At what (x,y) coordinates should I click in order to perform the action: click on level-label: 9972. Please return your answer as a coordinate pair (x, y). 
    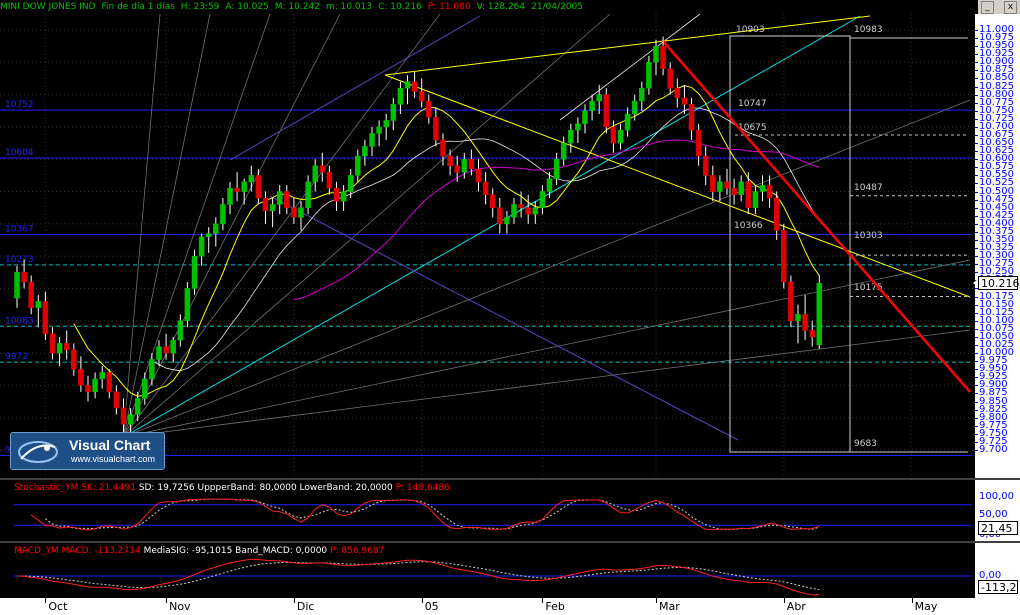
    Looking at the image, I should click on (16, 357).